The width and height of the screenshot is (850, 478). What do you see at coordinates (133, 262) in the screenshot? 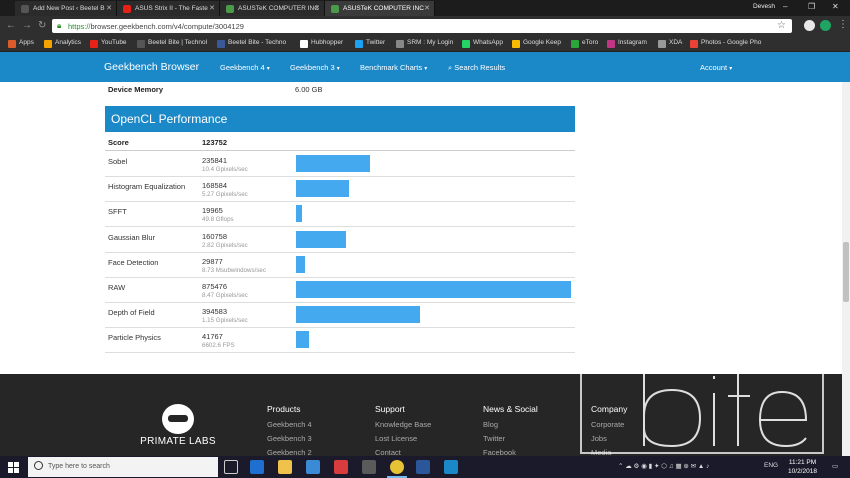
I see `benchmark-name: Face Detection` at bounding box center [133, 262].